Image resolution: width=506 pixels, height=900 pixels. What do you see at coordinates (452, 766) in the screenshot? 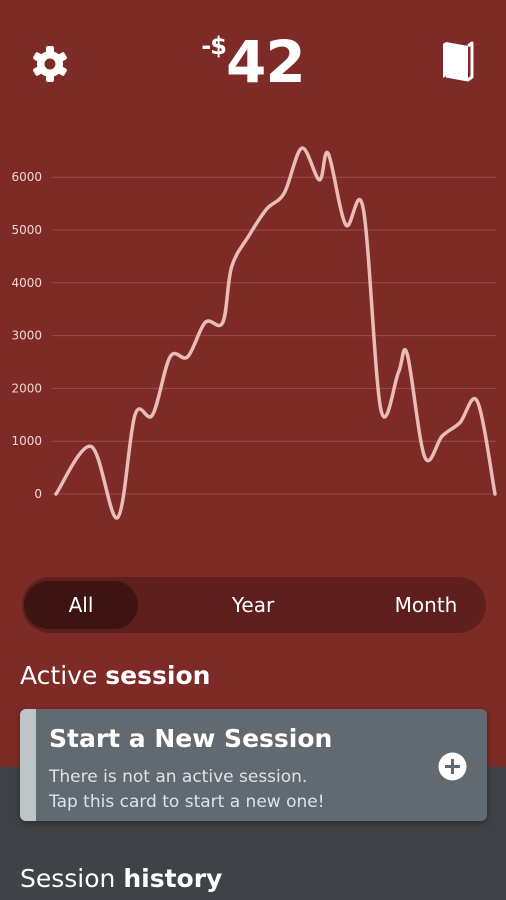
I see `plus-circle-icon` at bounding box center [452, 766].